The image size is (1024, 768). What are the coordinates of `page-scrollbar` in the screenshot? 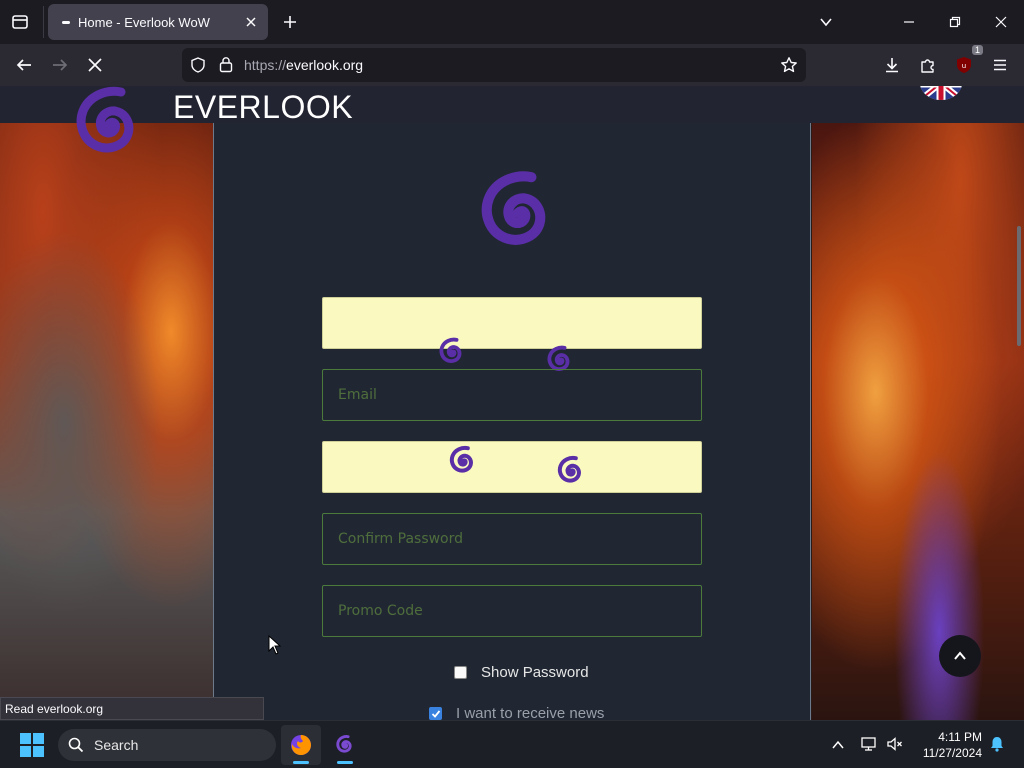 It's located at (1019, 286).